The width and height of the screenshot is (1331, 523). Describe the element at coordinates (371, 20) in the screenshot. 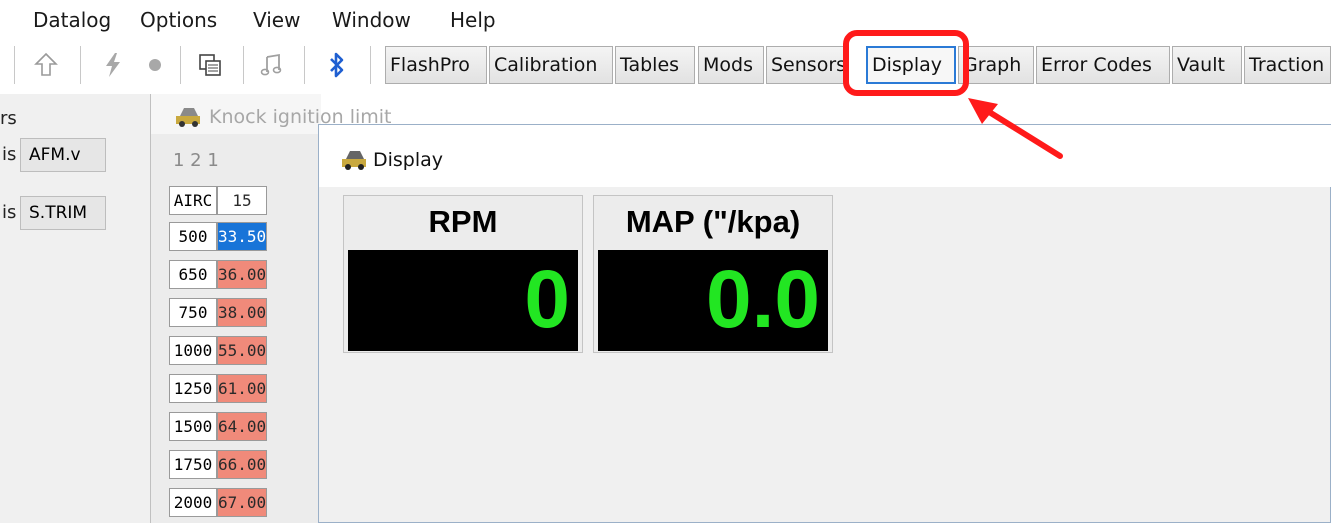

I see `menu-window: Window` at that location.